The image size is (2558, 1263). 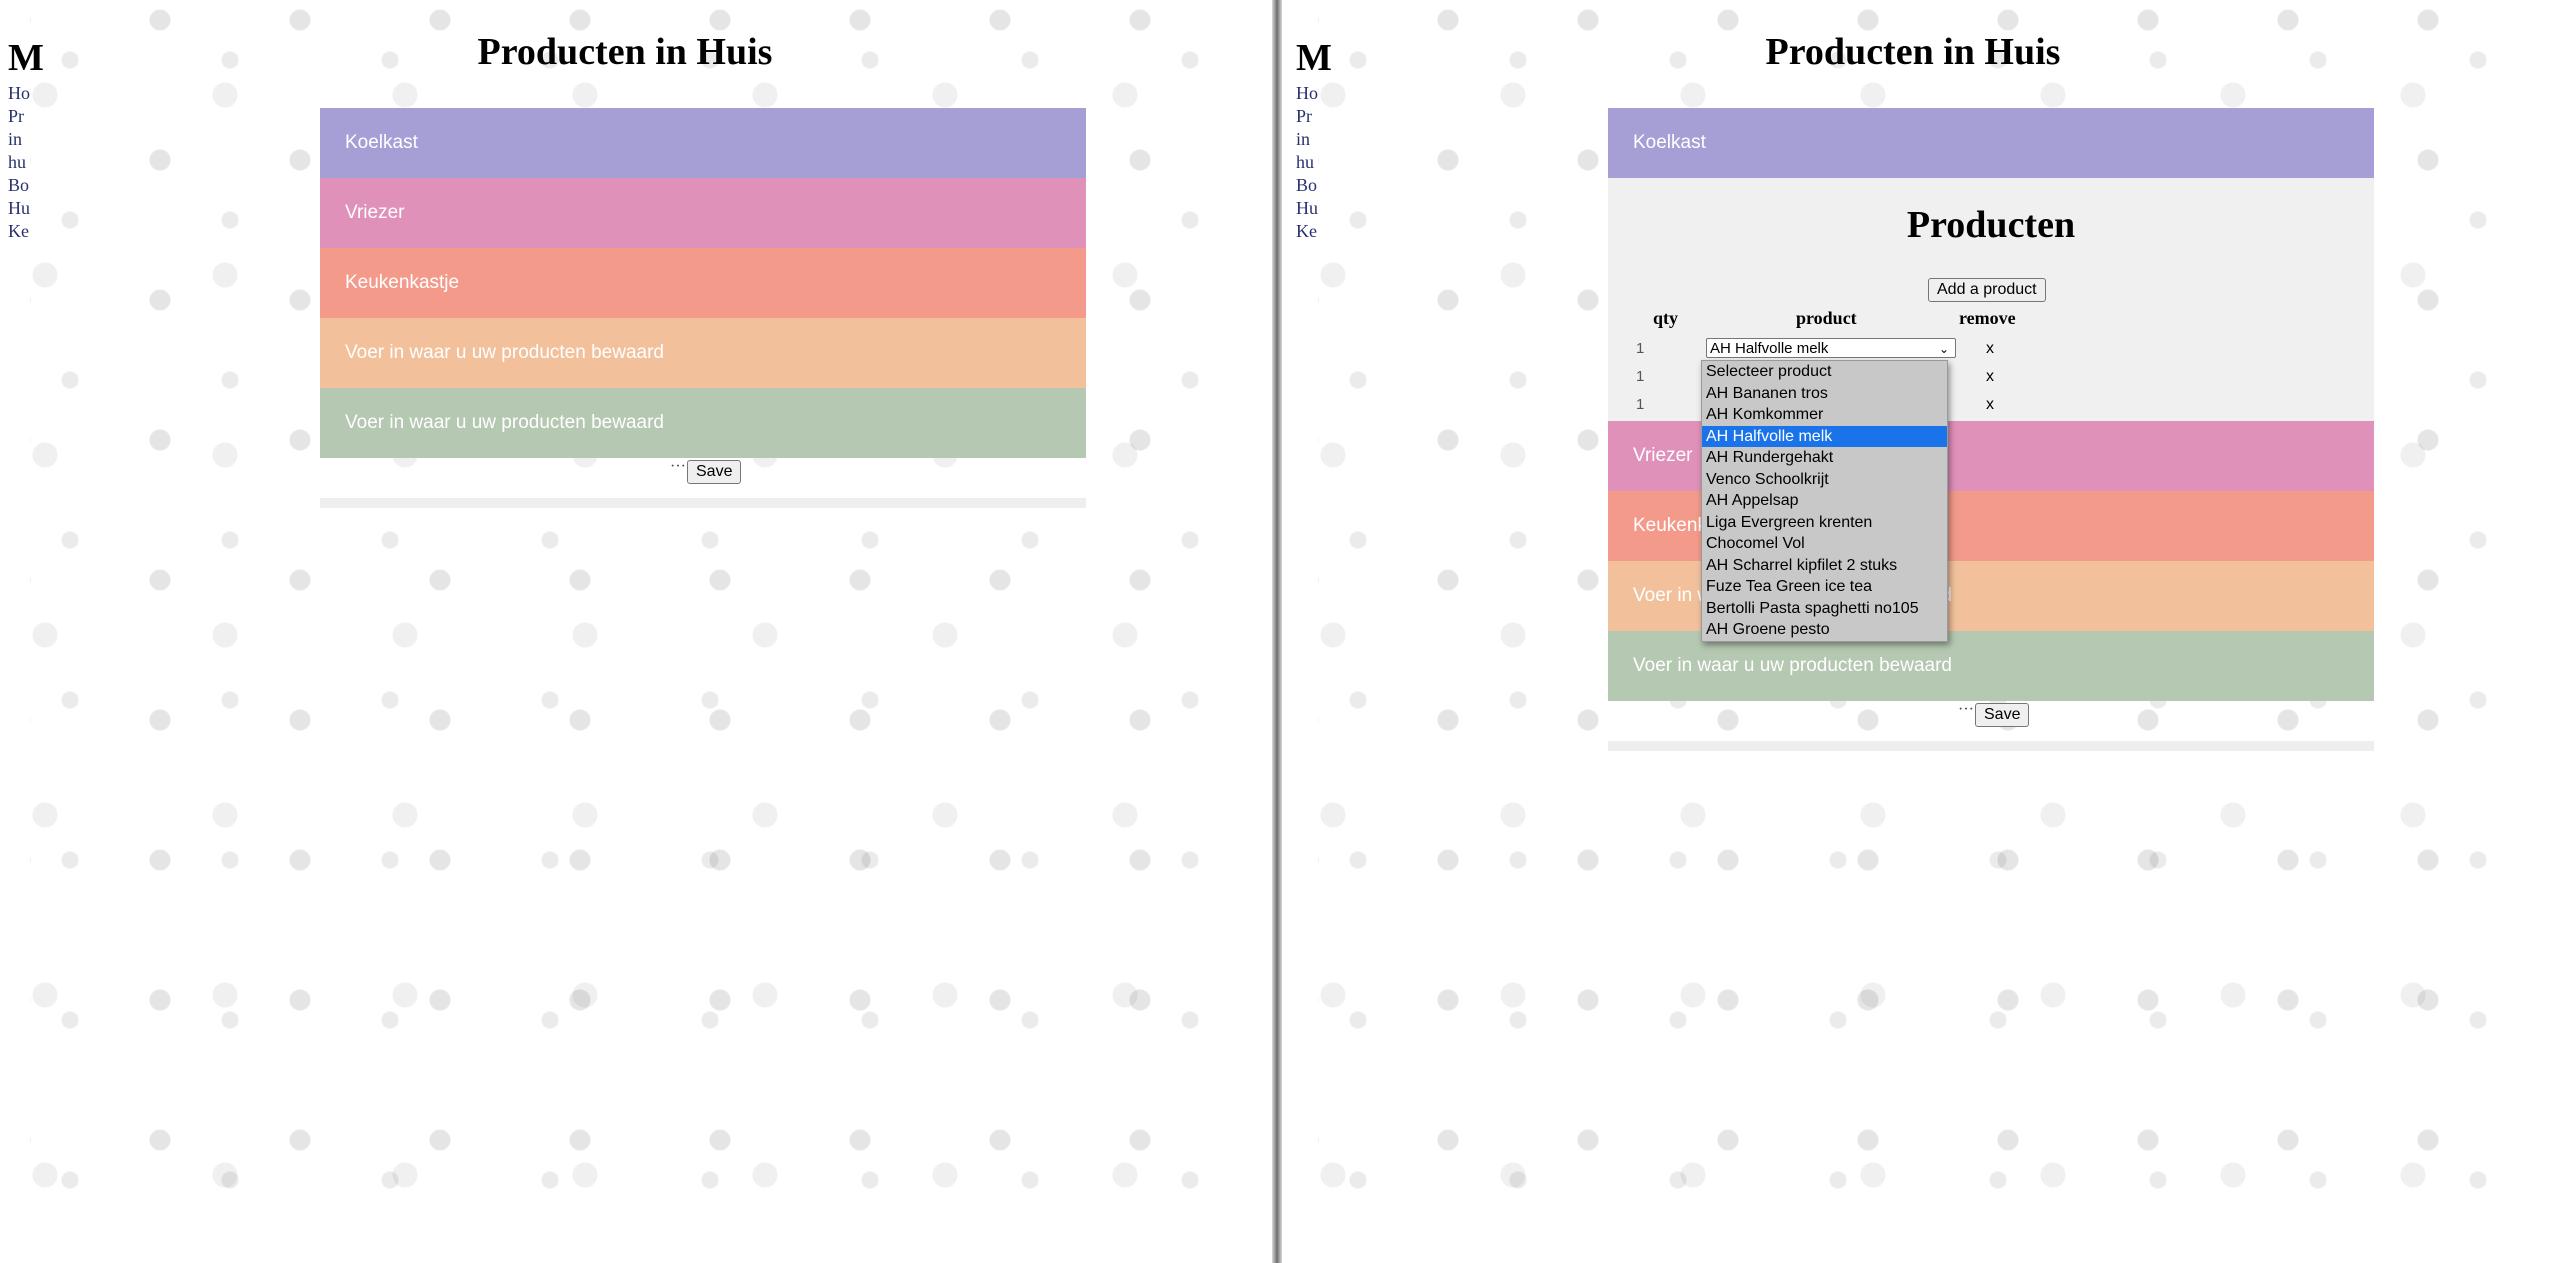 What do you see at coordinates (1824, 566) in the screenshot?
I see `dropdown-option: AH Scharrel kipfilet 2 stuks` at bounding box center [1824, 566].